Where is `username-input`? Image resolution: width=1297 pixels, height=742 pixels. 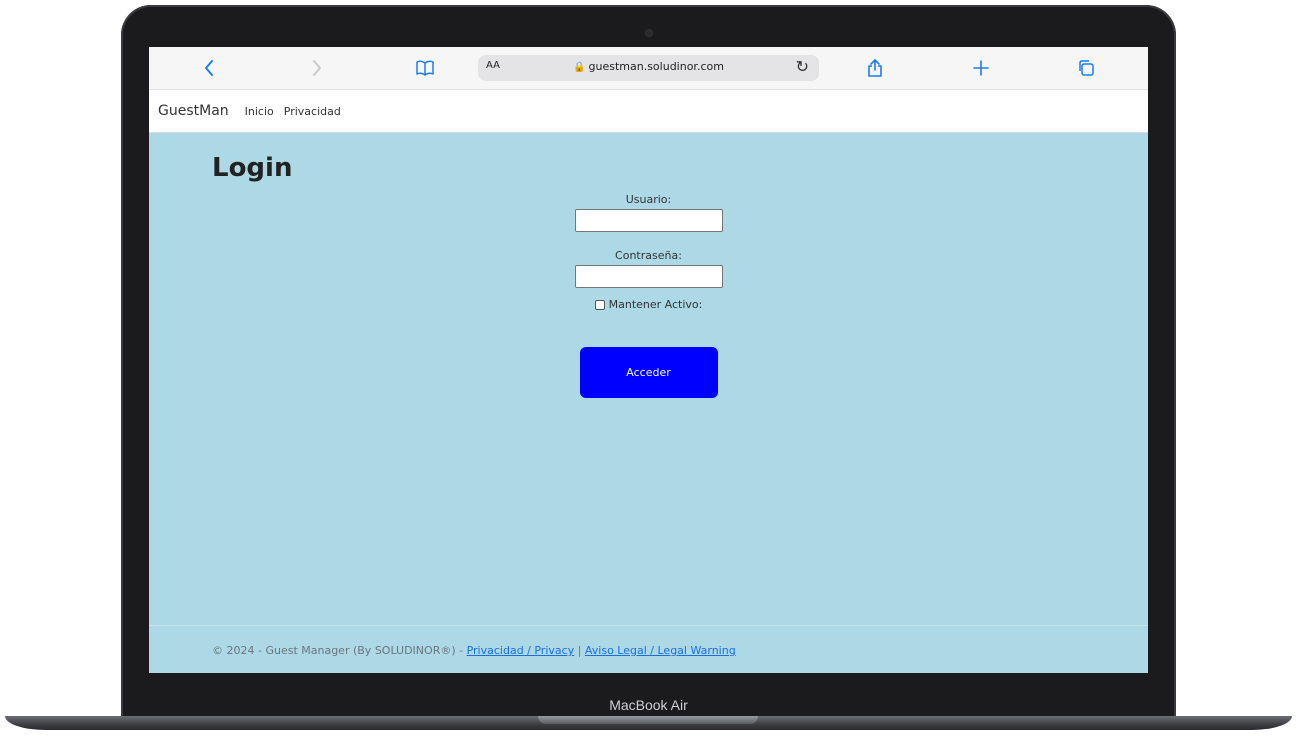 username-input is located at coordinates (648, 220).